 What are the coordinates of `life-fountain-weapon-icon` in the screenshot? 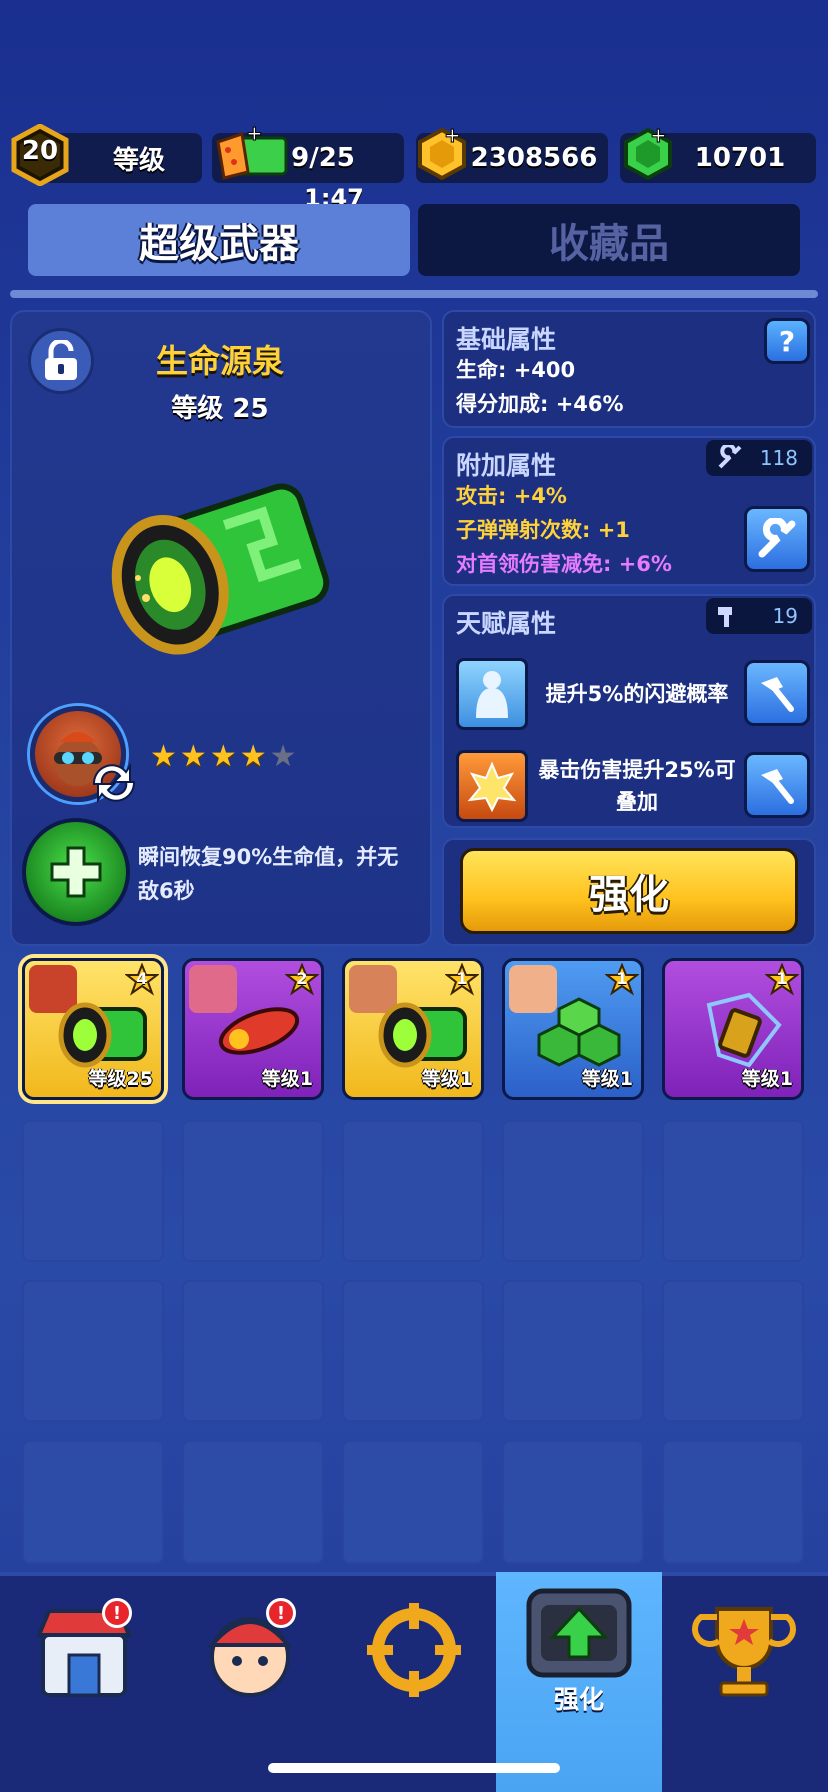 It's located at (220, 569).